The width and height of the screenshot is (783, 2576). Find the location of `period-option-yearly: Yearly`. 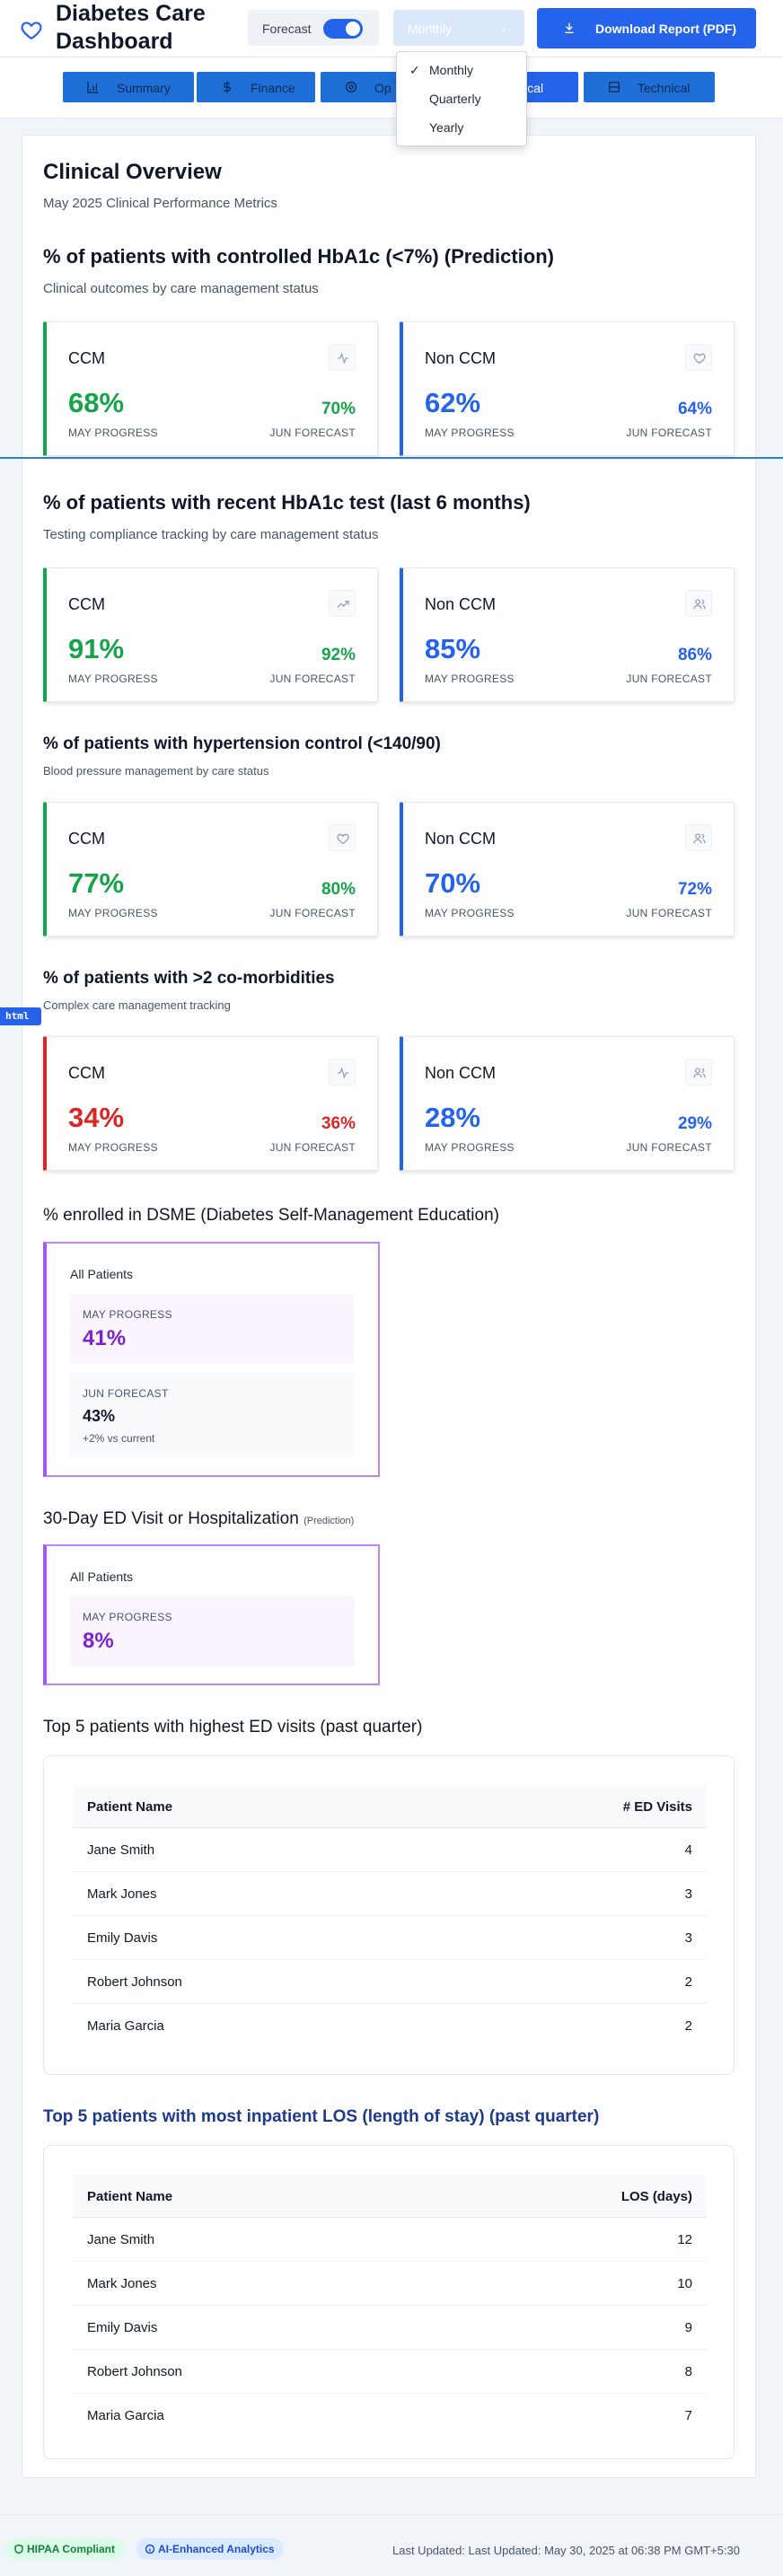

period-option-yearly: Yearly is located at coordinates (461, 127).